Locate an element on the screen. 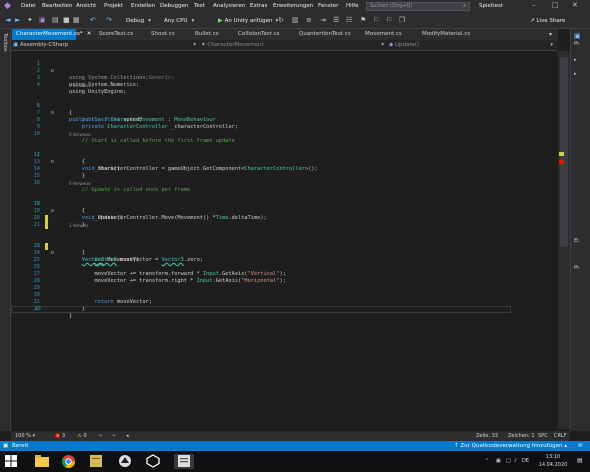 The image size is (590, 472). clock-time: 13:10 is located at coordinates (553, 457).